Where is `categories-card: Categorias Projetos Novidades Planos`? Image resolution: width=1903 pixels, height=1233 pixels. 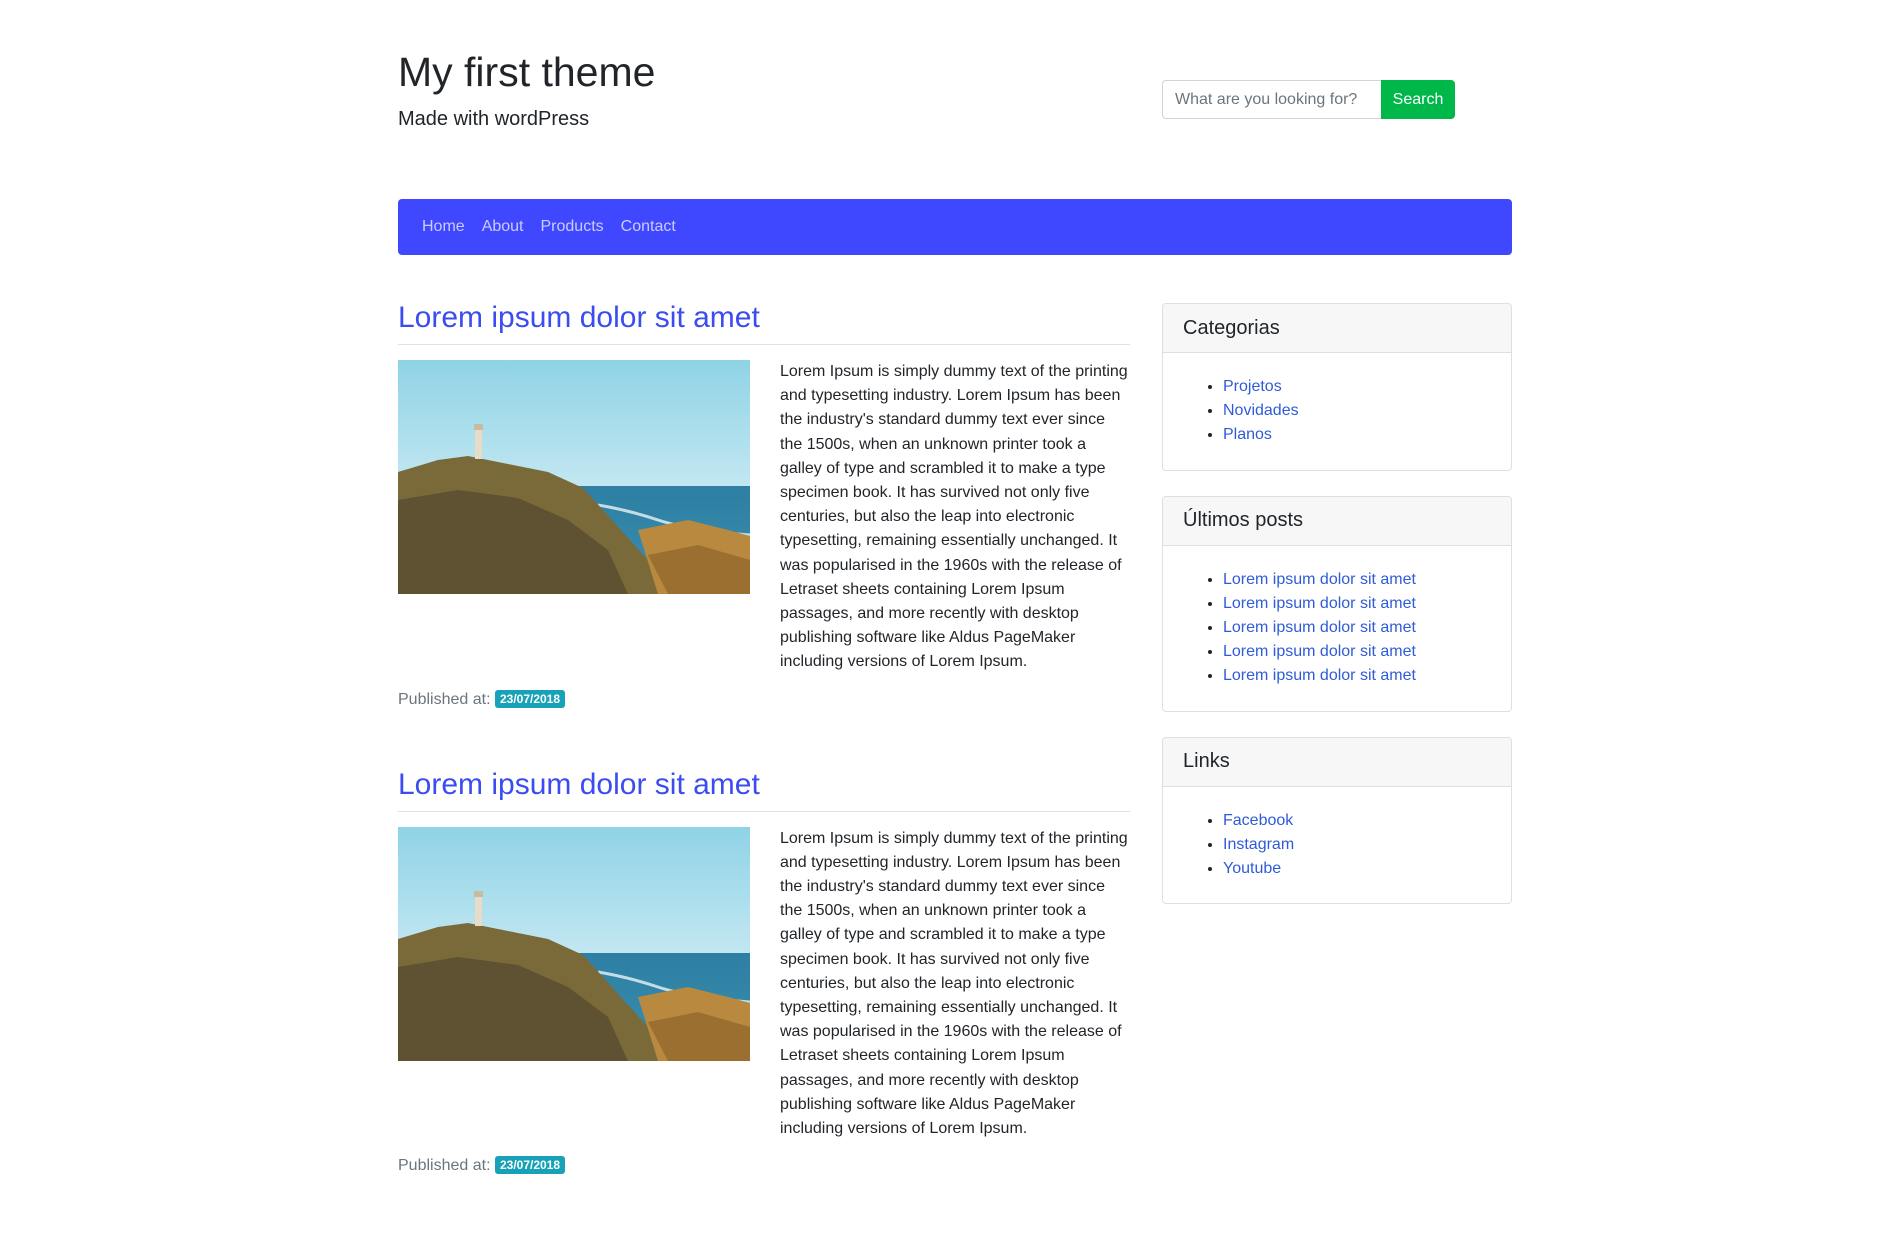
categories-card: Categorias Projetos Novidades Planos is located at coordinates (1337, 387).